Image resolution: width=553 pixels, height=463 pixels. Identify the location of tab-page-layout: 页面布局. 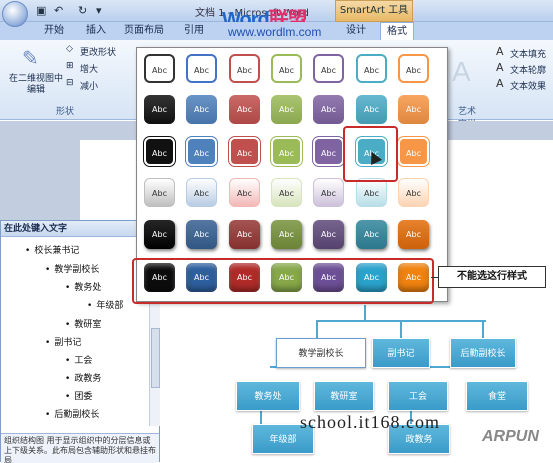
(144, 31).